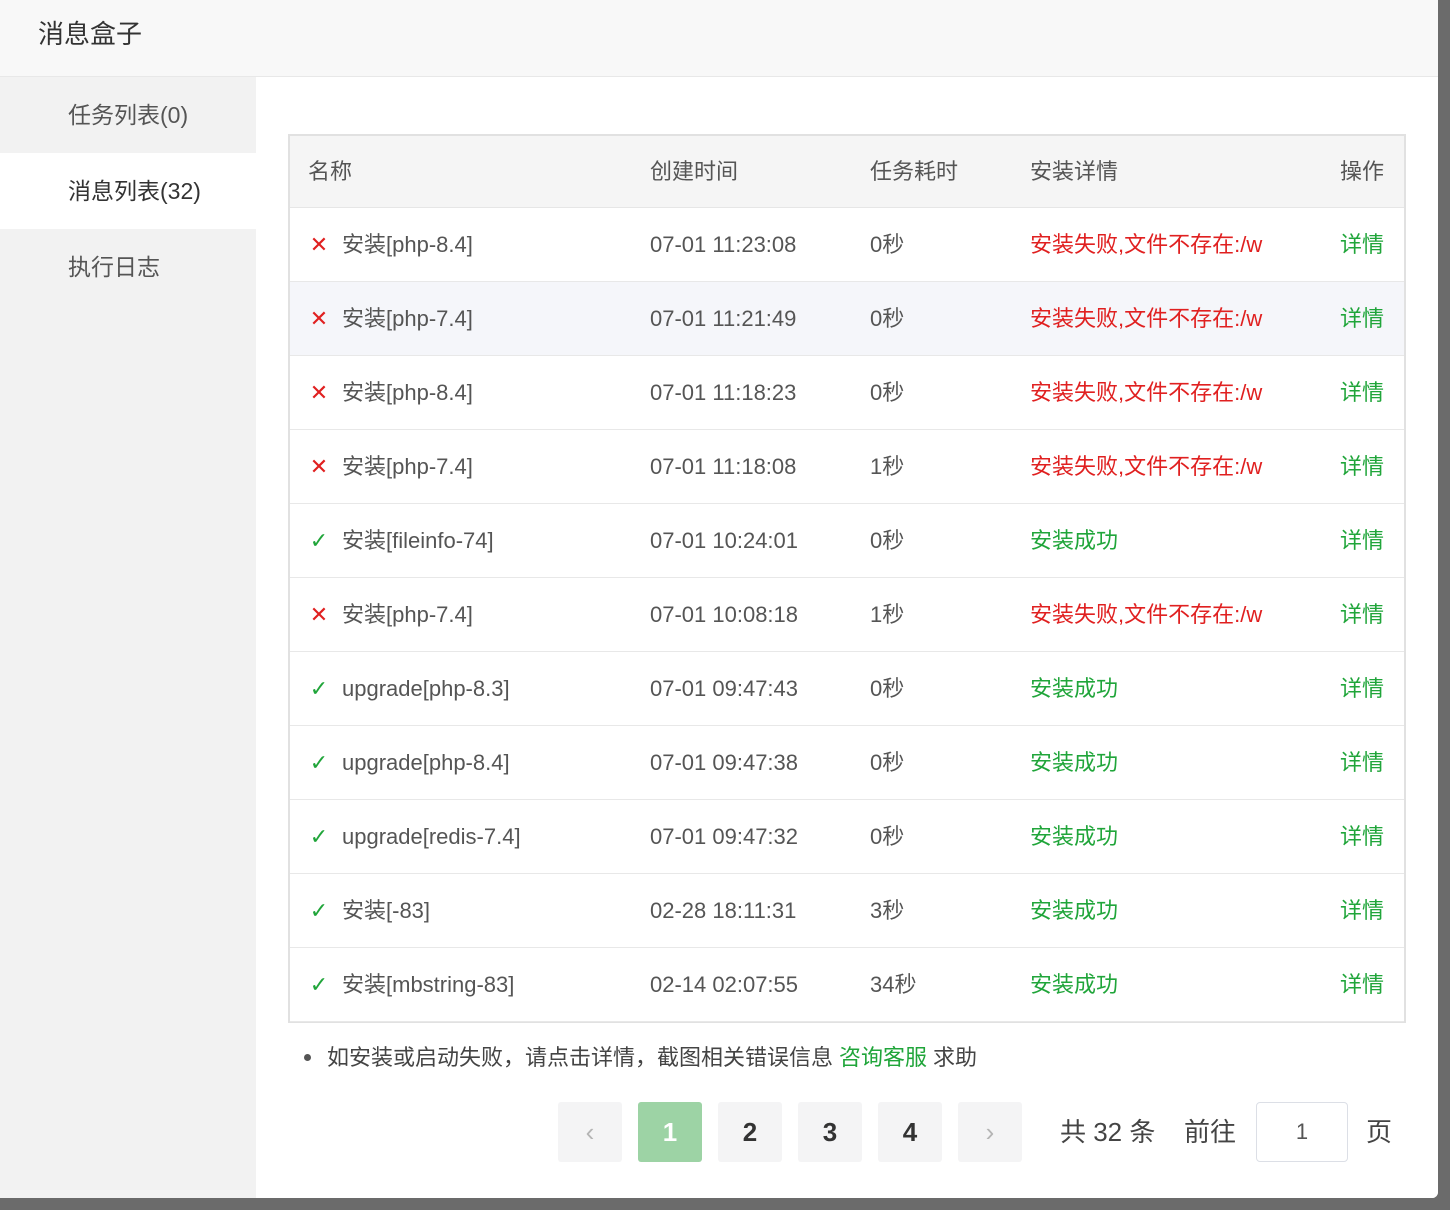 The width and height of the screenshot is (1450, 1210). What do you see at coordinates (307, 1057) in the screenshot?
I see `bullet-dot` at bounding box center [307, 1057].